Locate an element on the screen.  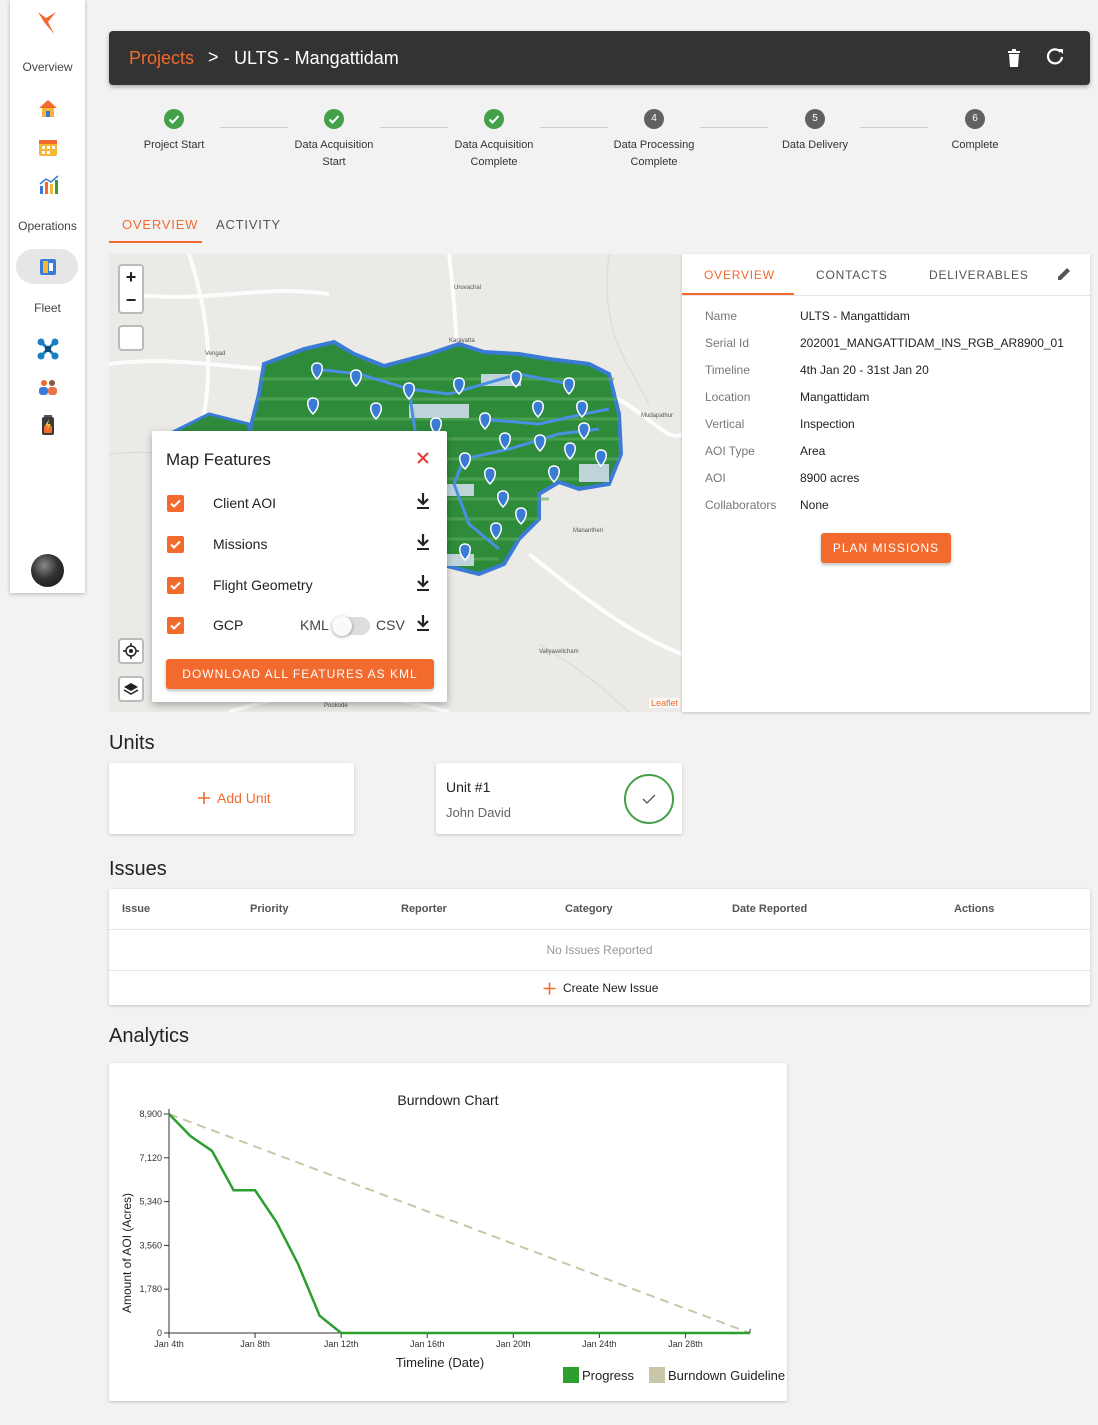
step-label: Data Acquisition Complete is located at coordinates (494, 153).